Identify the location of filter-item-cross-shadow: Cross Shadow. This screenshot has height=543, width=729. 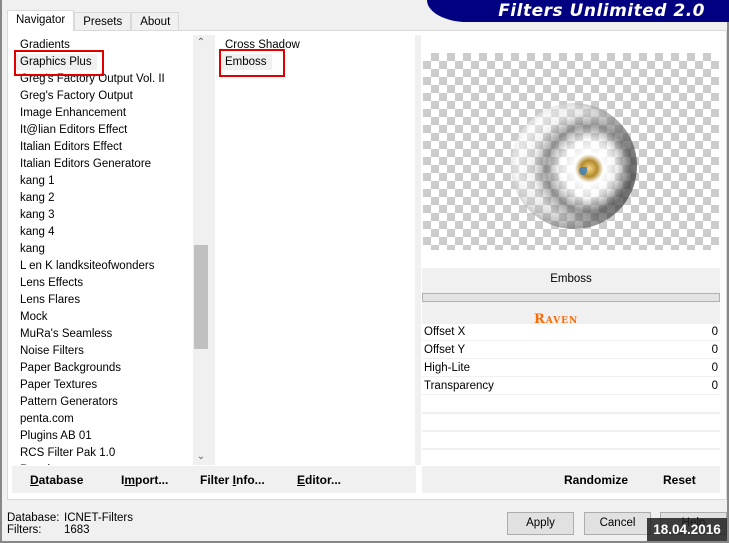
(262, 45).